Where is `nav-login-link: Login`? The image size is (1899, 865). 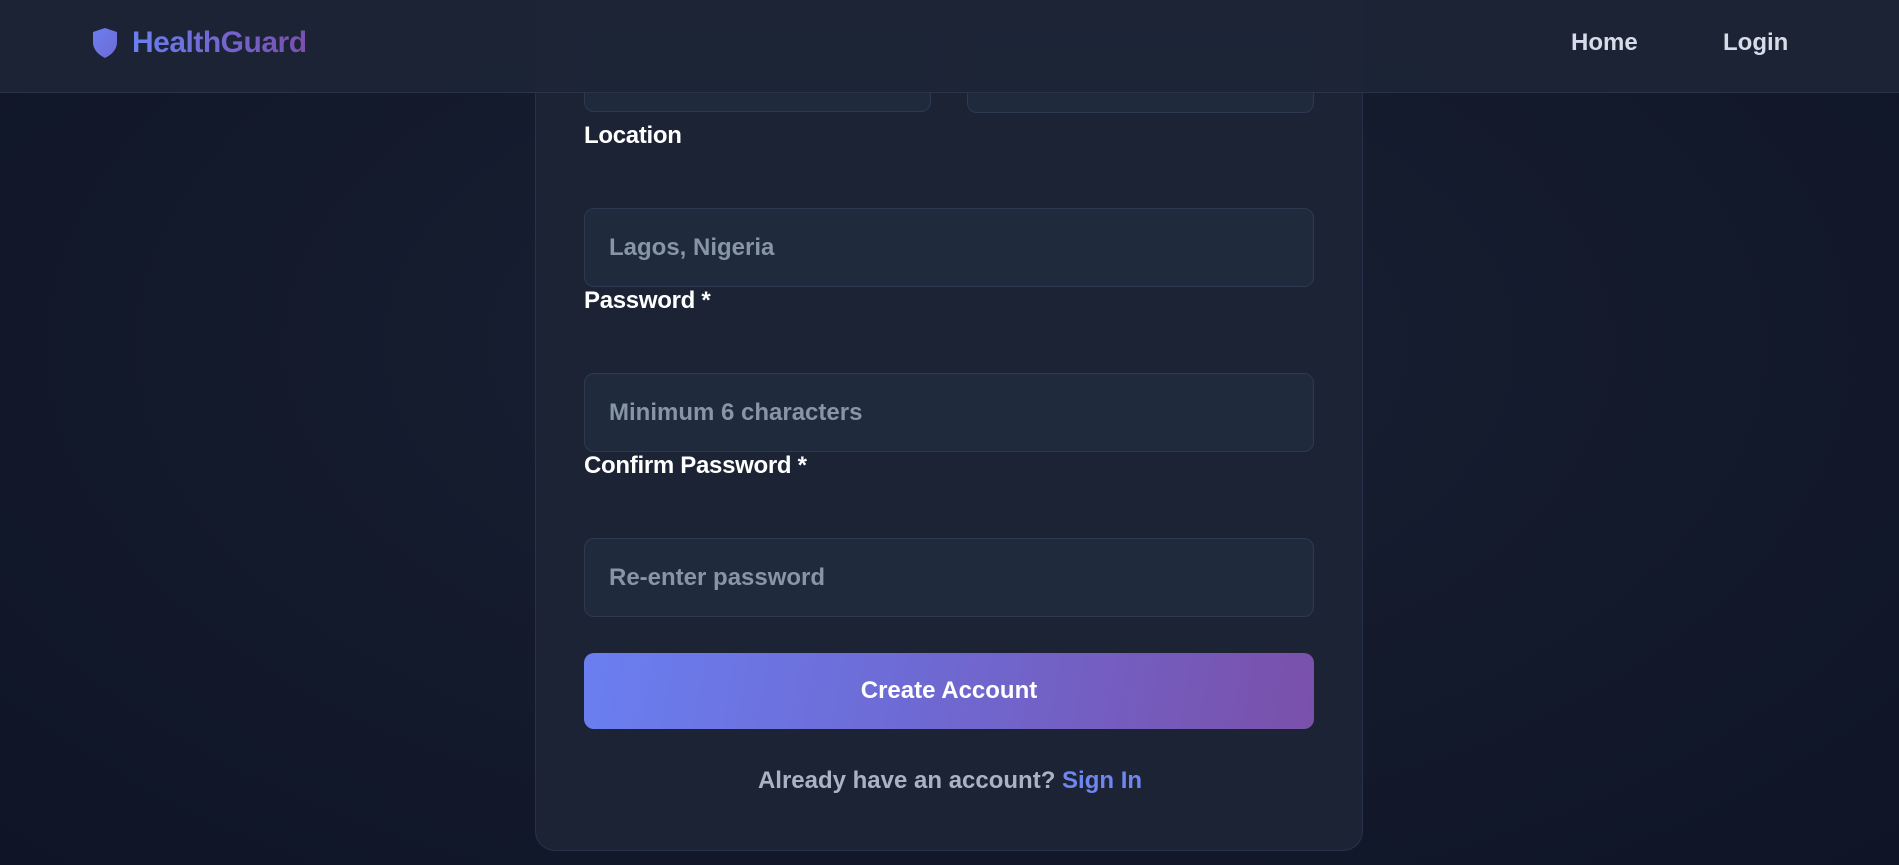
nav-login-link: Login is located at coordinates (1755, 43).